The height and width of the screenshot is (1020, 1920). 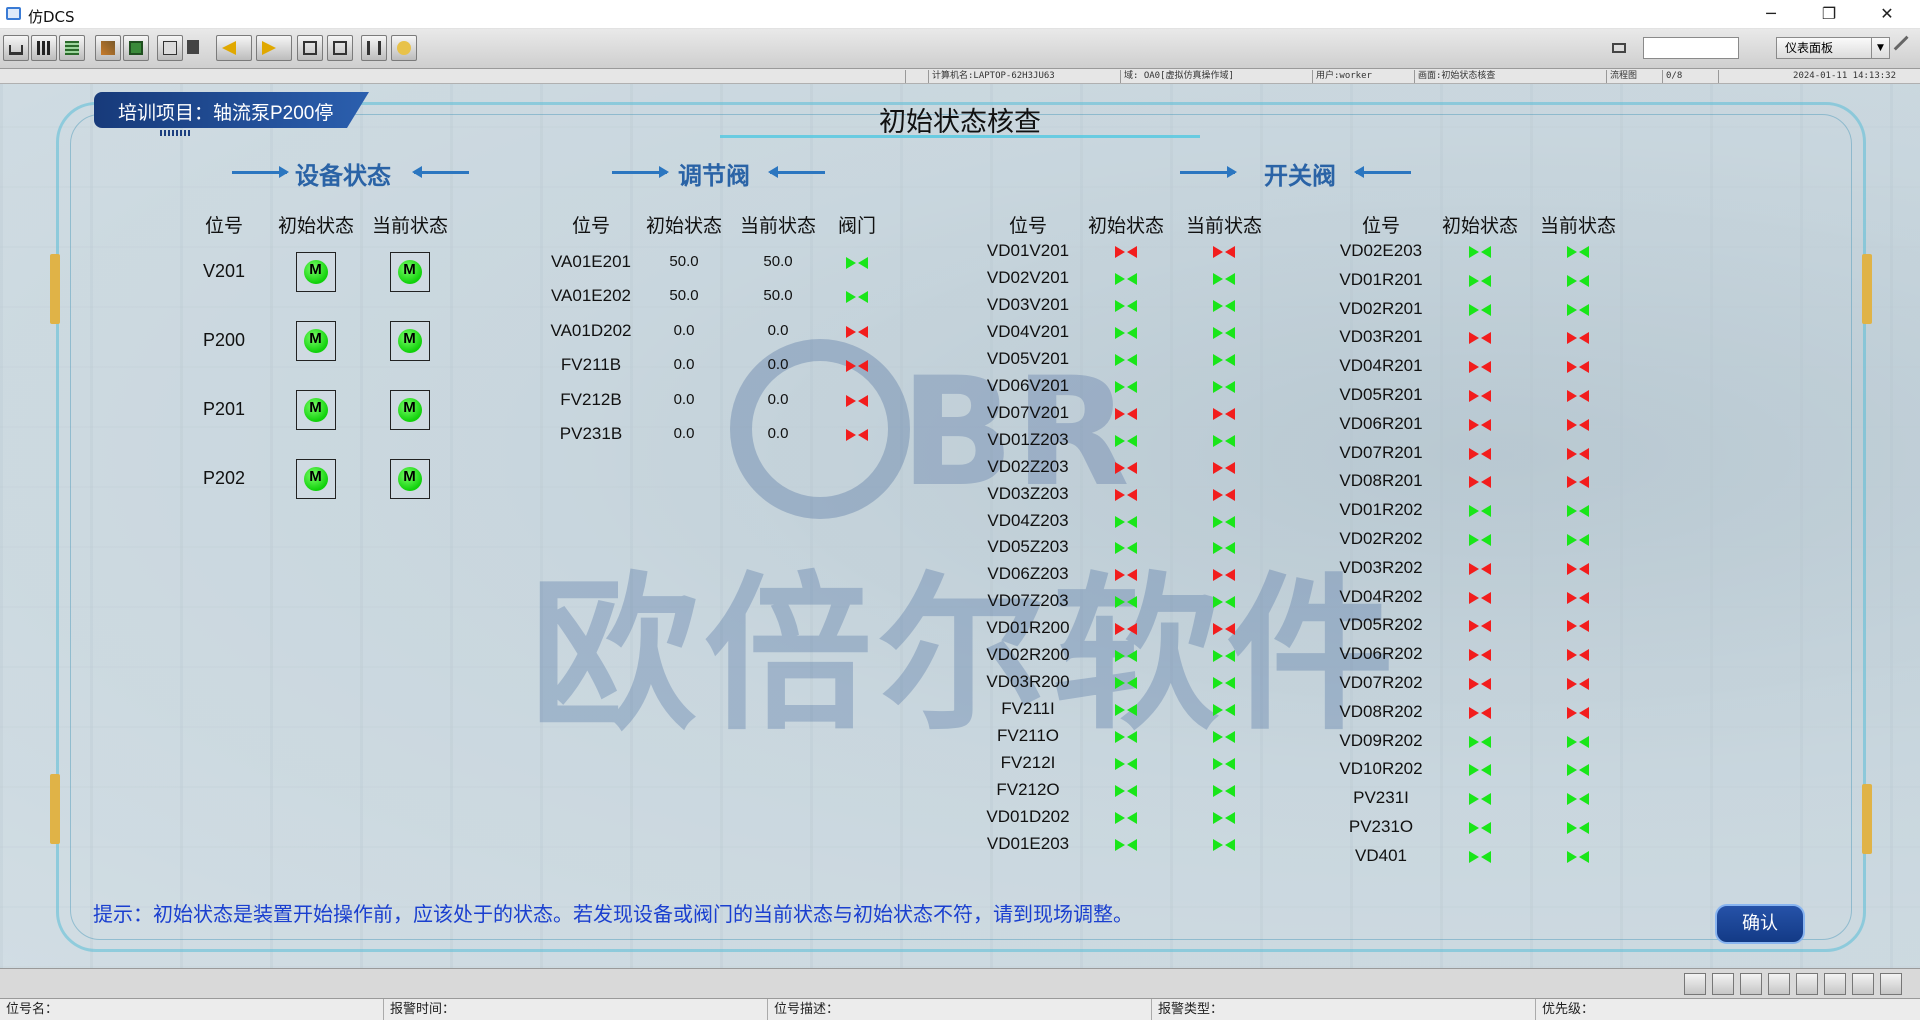 I want to click on minimize-button: ─, so click(x=1771, y=14).